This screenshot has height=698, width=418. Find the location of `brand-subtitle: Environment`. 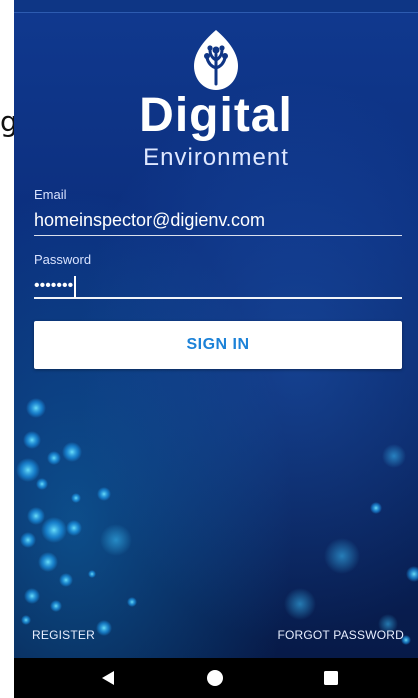

brand-subtitle: Environment is located at coordinates (216, 157).